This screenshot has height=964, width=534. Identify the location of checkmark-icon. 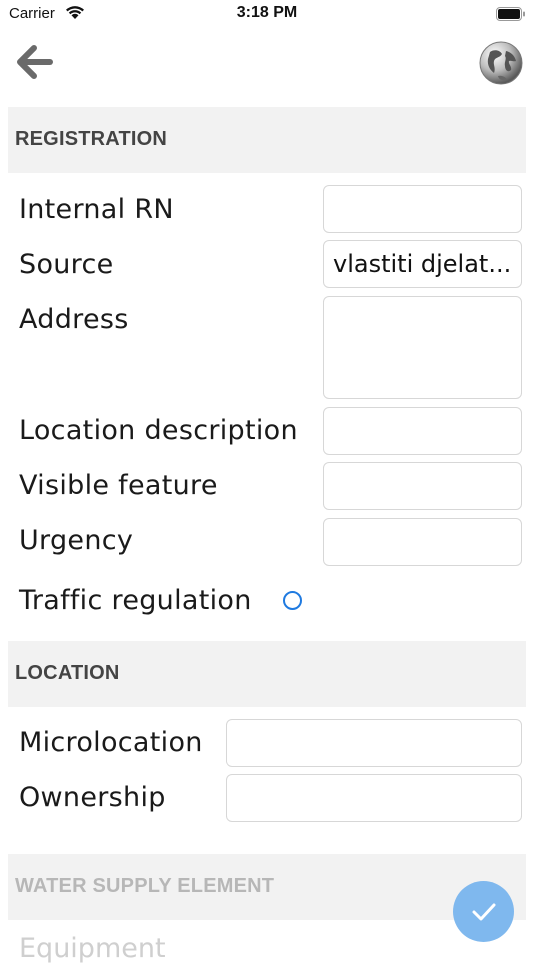
(483, 911).